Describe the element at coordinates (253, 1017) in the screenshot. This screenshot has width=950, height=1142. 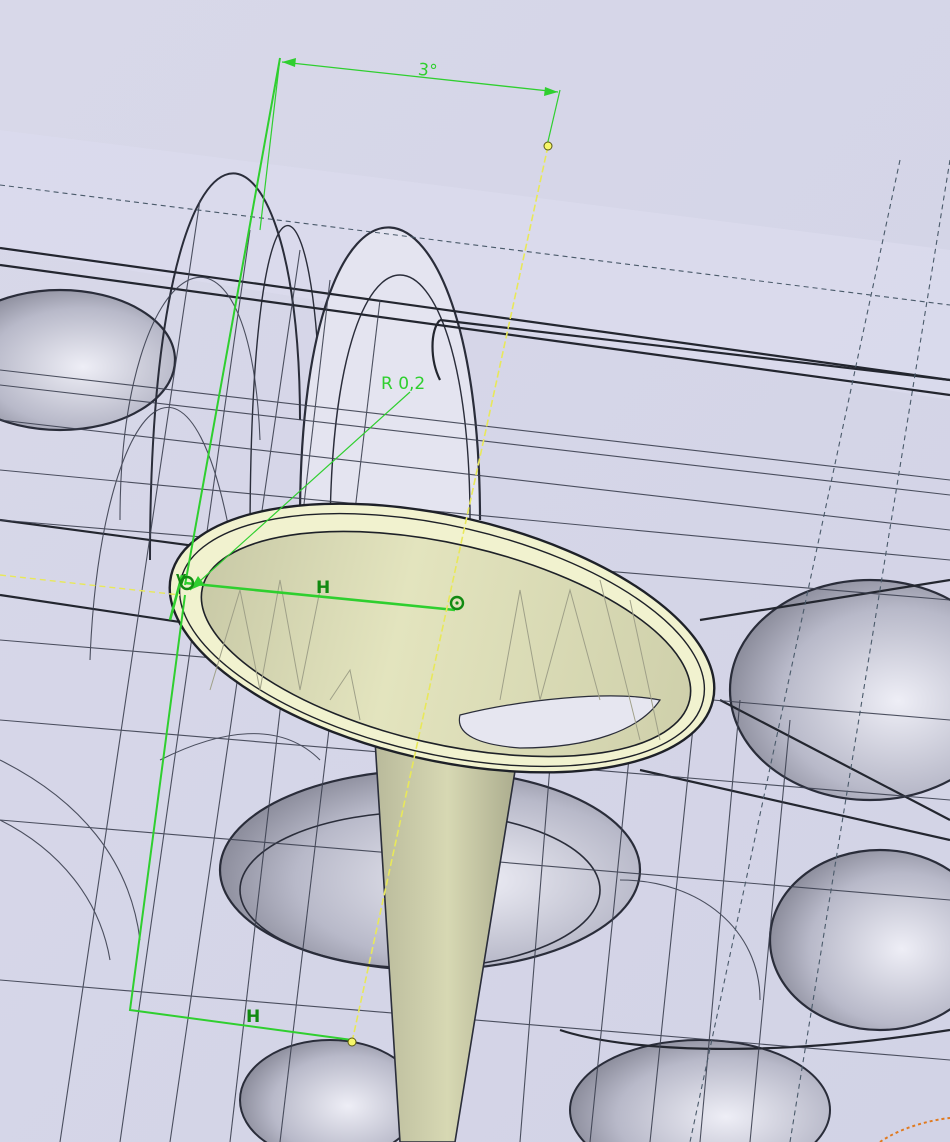
I see `horizontal-constraint-bottom: H` at that location.